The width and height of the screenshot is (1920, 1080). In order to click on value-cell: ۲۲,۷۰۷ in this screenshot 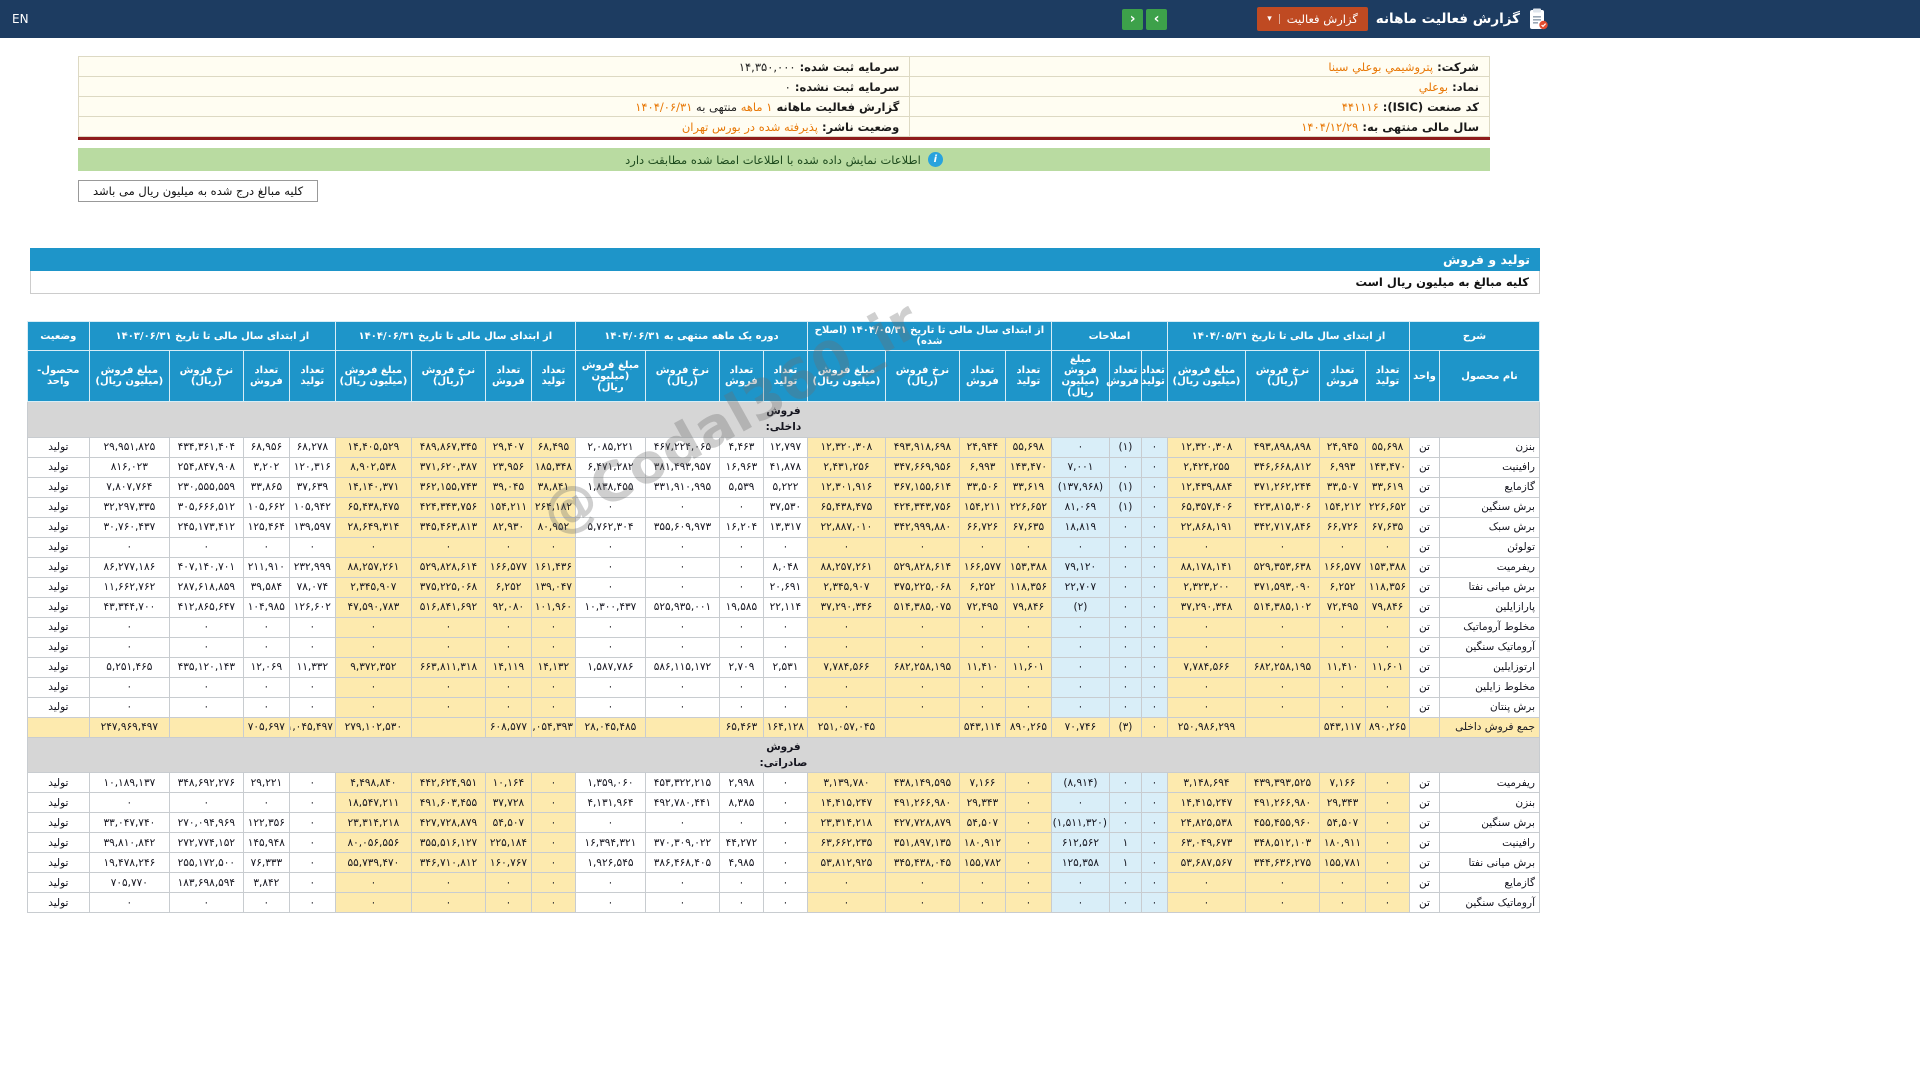, I will do `click(1080, 587)`.